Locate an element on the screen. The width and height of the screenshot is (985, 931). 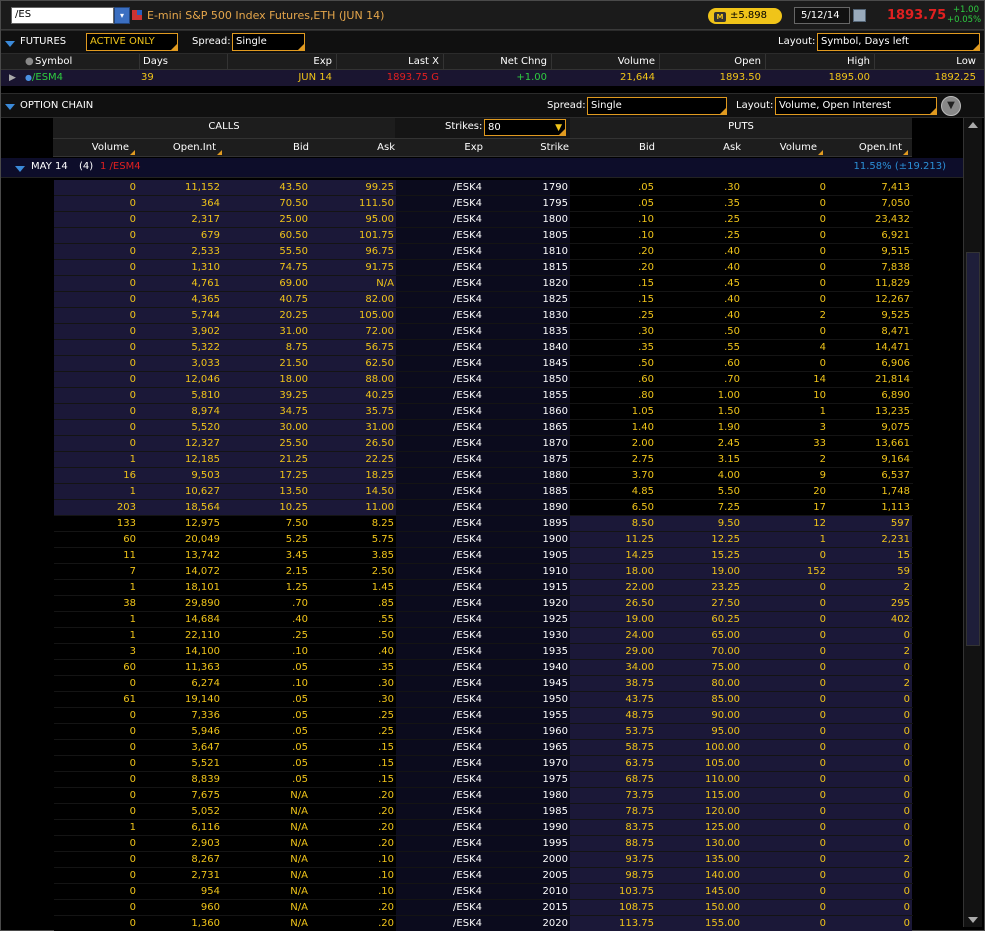
call-volume: 38 is located at coordinates (95, 604).